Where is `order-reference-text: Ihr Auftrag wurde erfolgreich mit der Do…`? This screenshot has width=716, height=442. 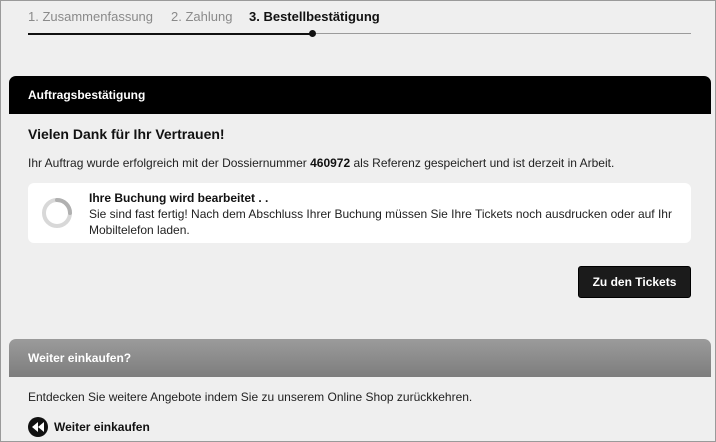
order-reference-text: Ihr Auftrag wurde erfolgreich mit der Do… is located at coordinates (321, 163).